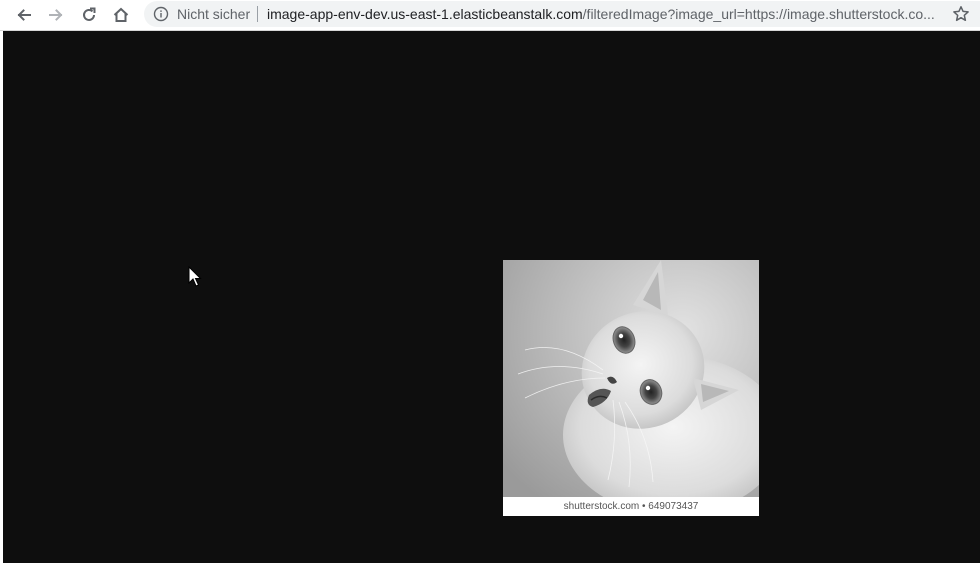  Describe the element at coordinates (213, 14) in the screenshot. I see `security-label: Nicht sicher` at that location.